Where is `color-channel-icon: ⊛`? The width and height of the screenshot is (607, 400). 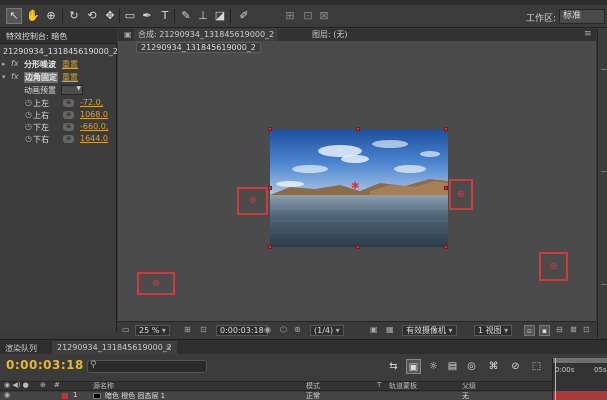 color-channel-icon: ⊛ is located at coordinates (297, 330).